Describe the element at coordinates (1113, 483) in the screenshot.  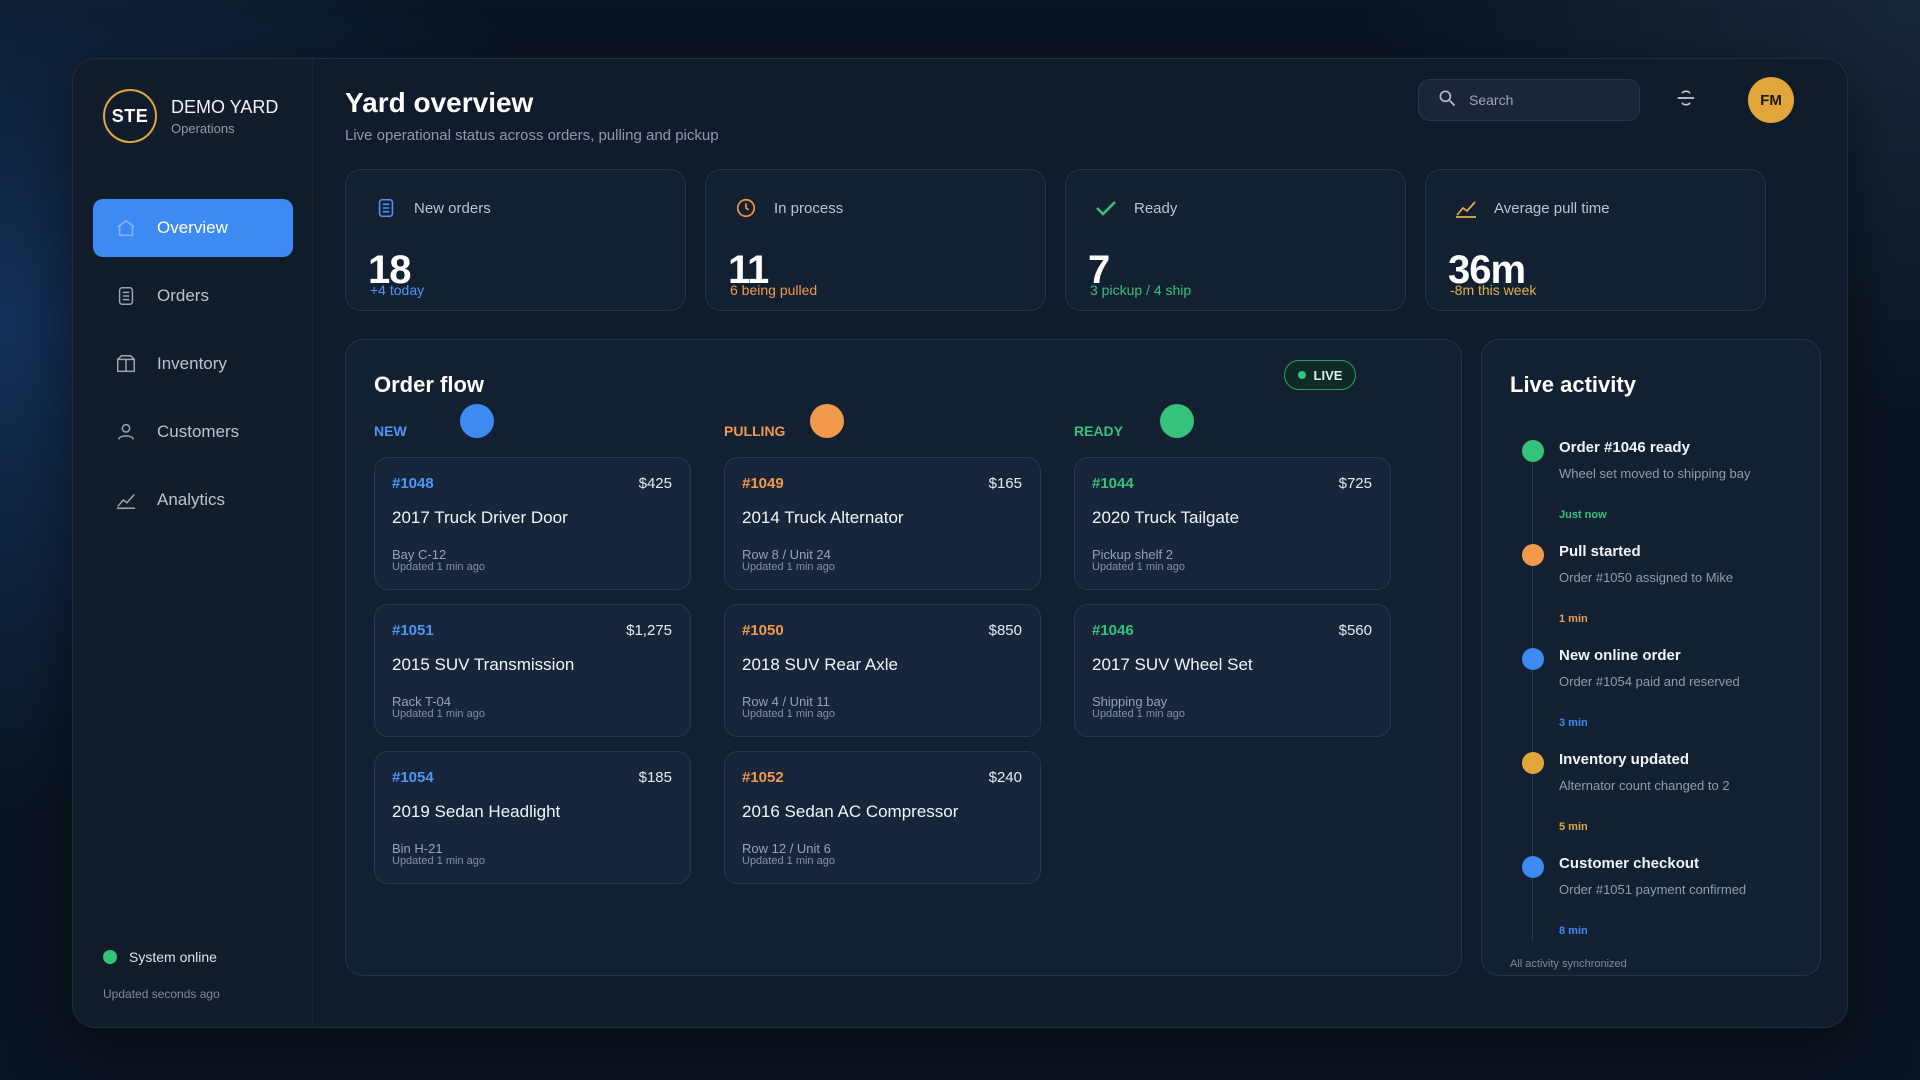
I see `order-id: #1044` at that location.